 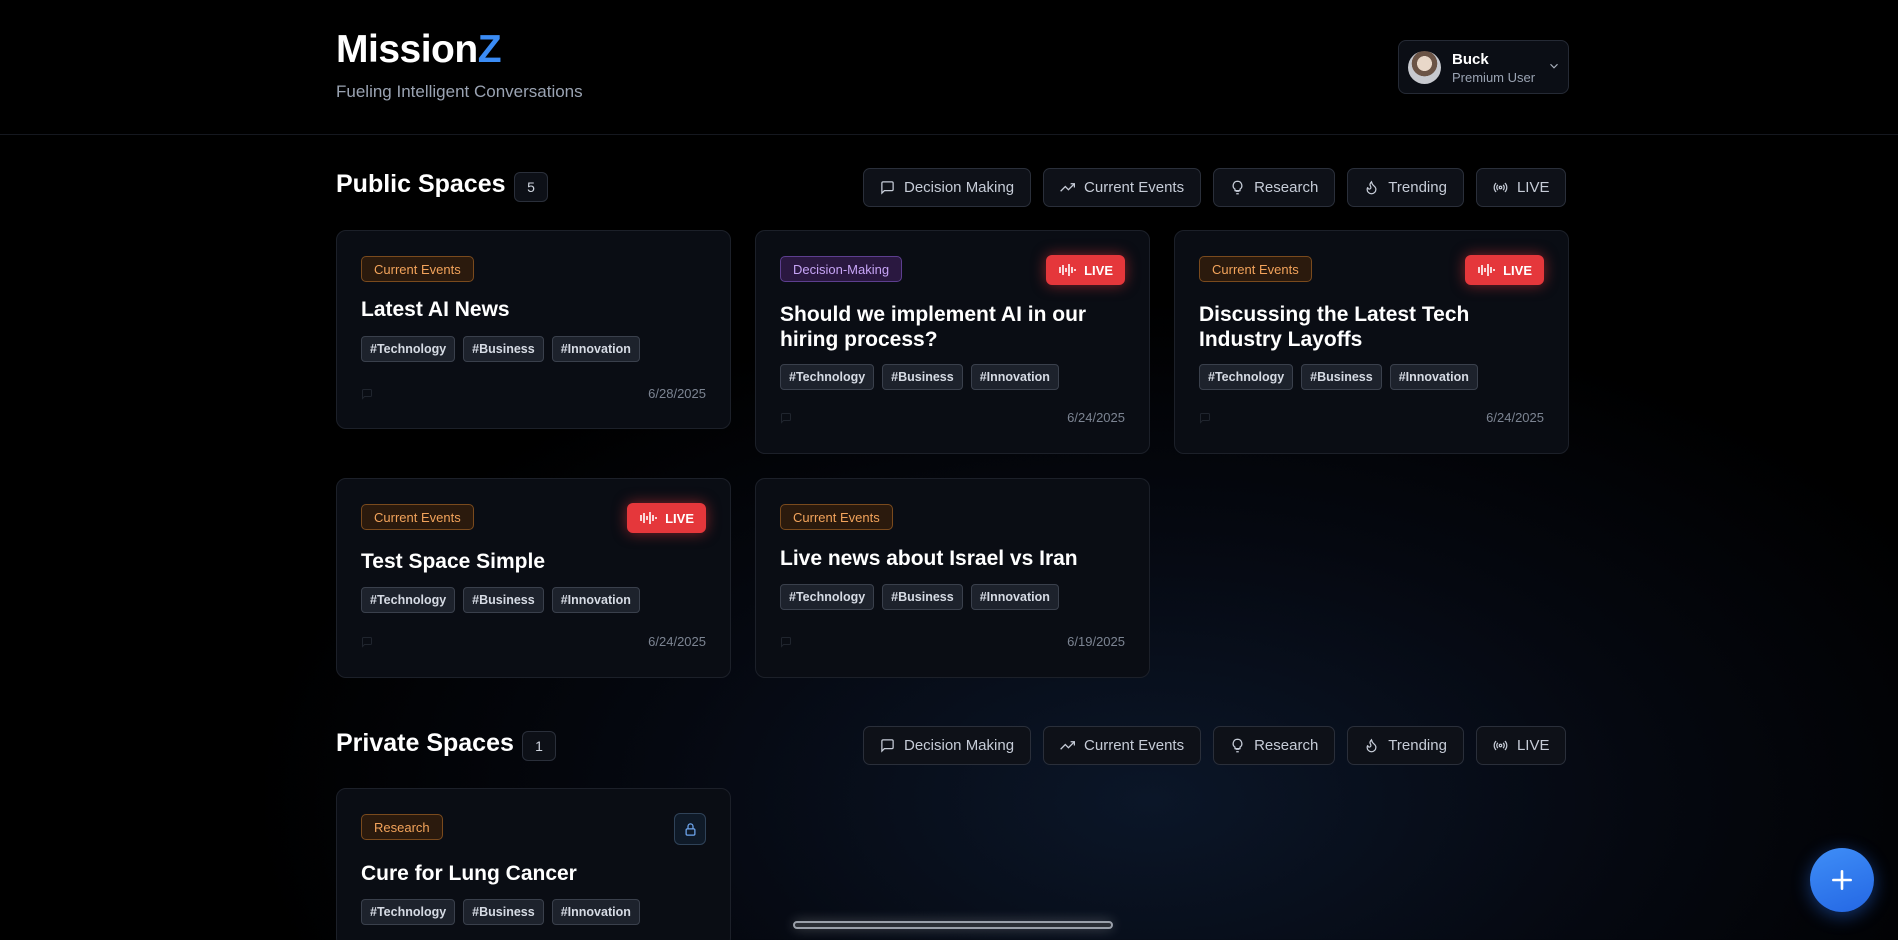 I want to click on space-title: Cure for Lung Cancer, so click(x=469, y=873).